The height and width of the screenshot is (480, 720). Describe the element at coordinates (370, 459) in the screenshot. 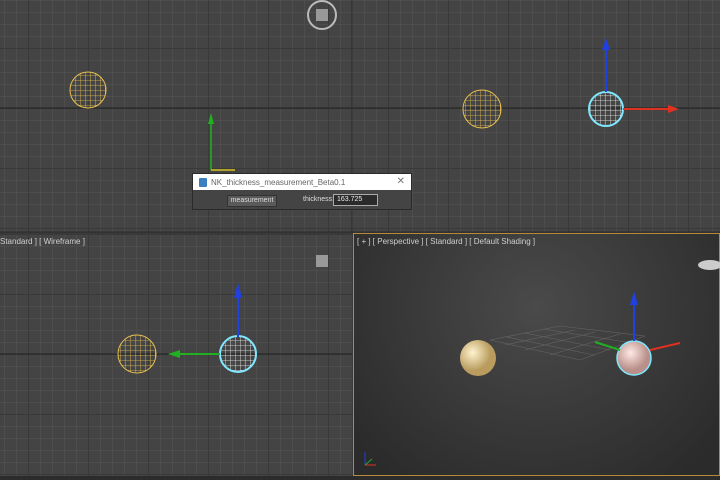

I see `world-axis-icon` at that location.